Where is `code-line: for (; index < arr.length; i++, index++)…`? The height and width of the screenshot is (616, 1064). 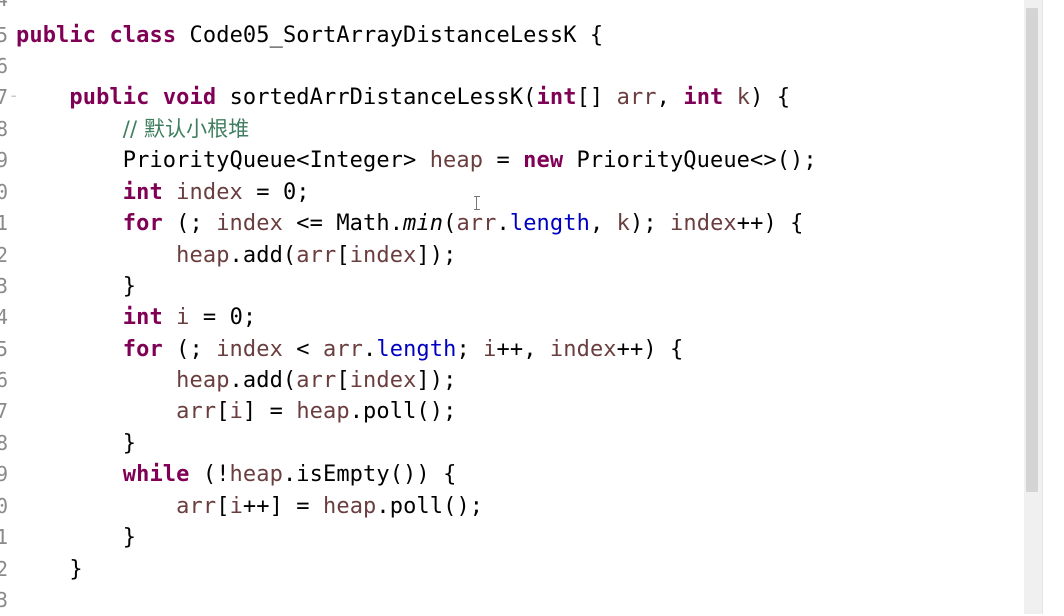
code-line: for (; index < arr.length; i++, index++)… is located at coordinates (350, 349).